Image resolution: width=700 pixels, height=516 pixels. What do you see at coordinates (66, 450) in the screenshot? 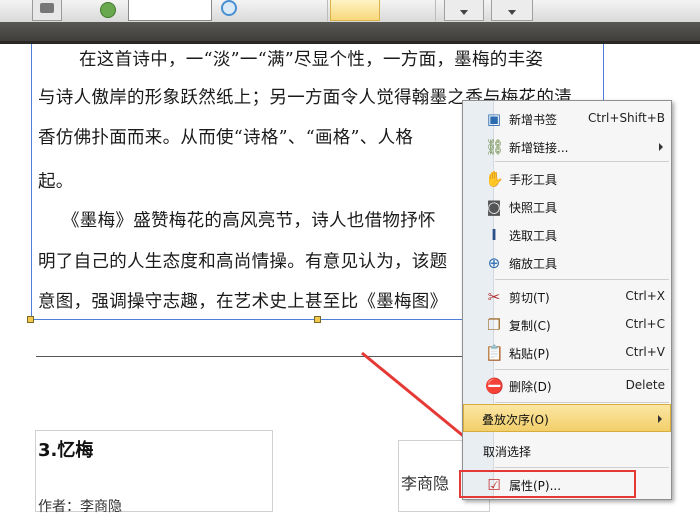
I see `section-title: 3.忆梅` at bounding box center [66, 450].